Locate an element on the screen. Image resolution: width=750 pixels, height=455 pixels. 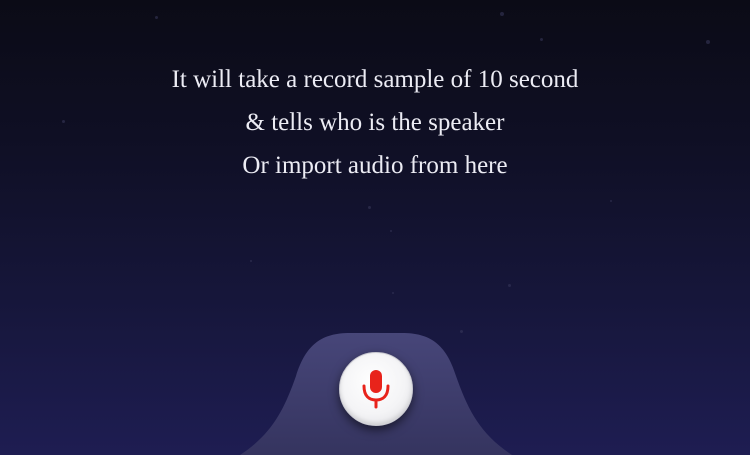
microphone-icon is located at coordinates (376, 389).